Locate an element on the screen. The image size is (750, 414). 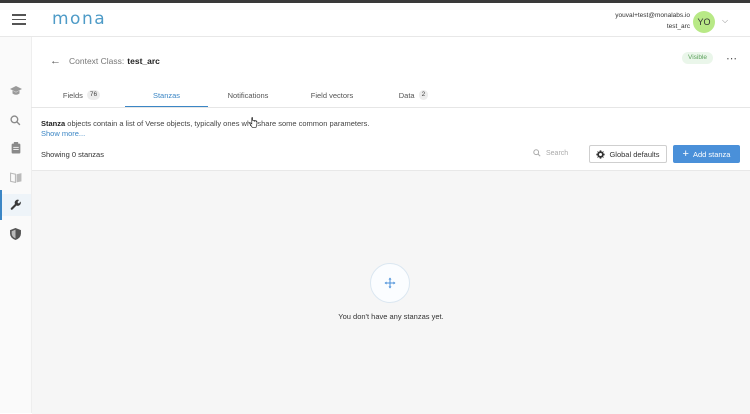
plus-icon: + is located at coordinates (685, 154).